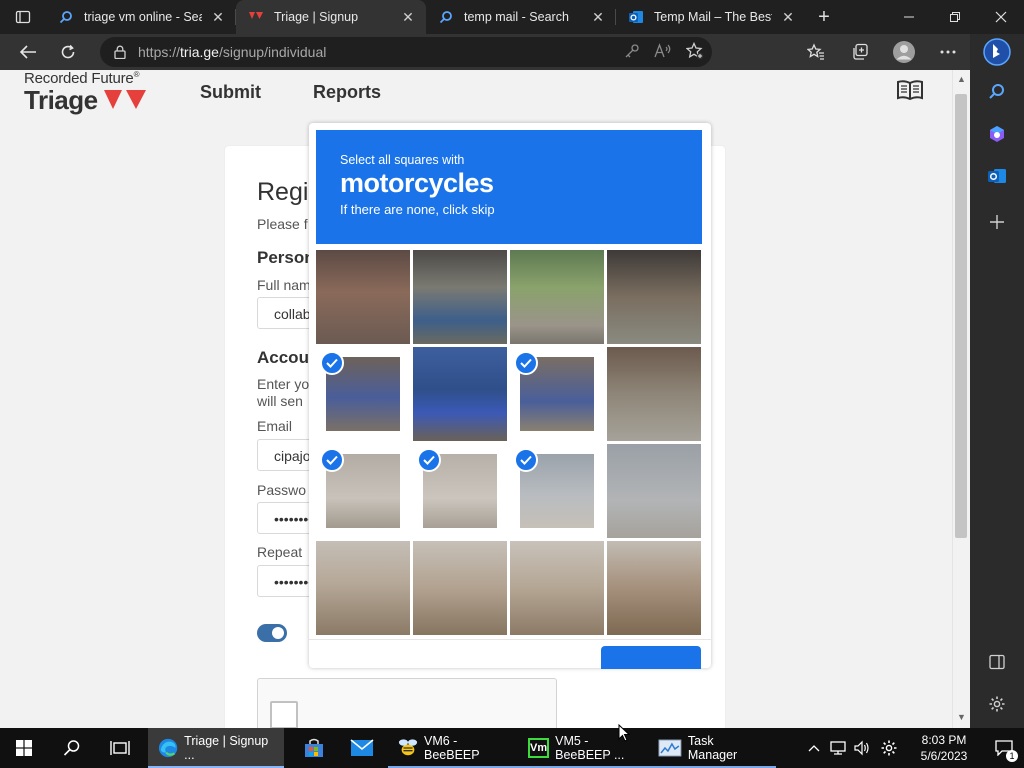 The height and width of the screenshot is (768, 1024). Describe the element at coordinates (997, 704) in the screenshot. I see `sidebar-settings-button` at that location.